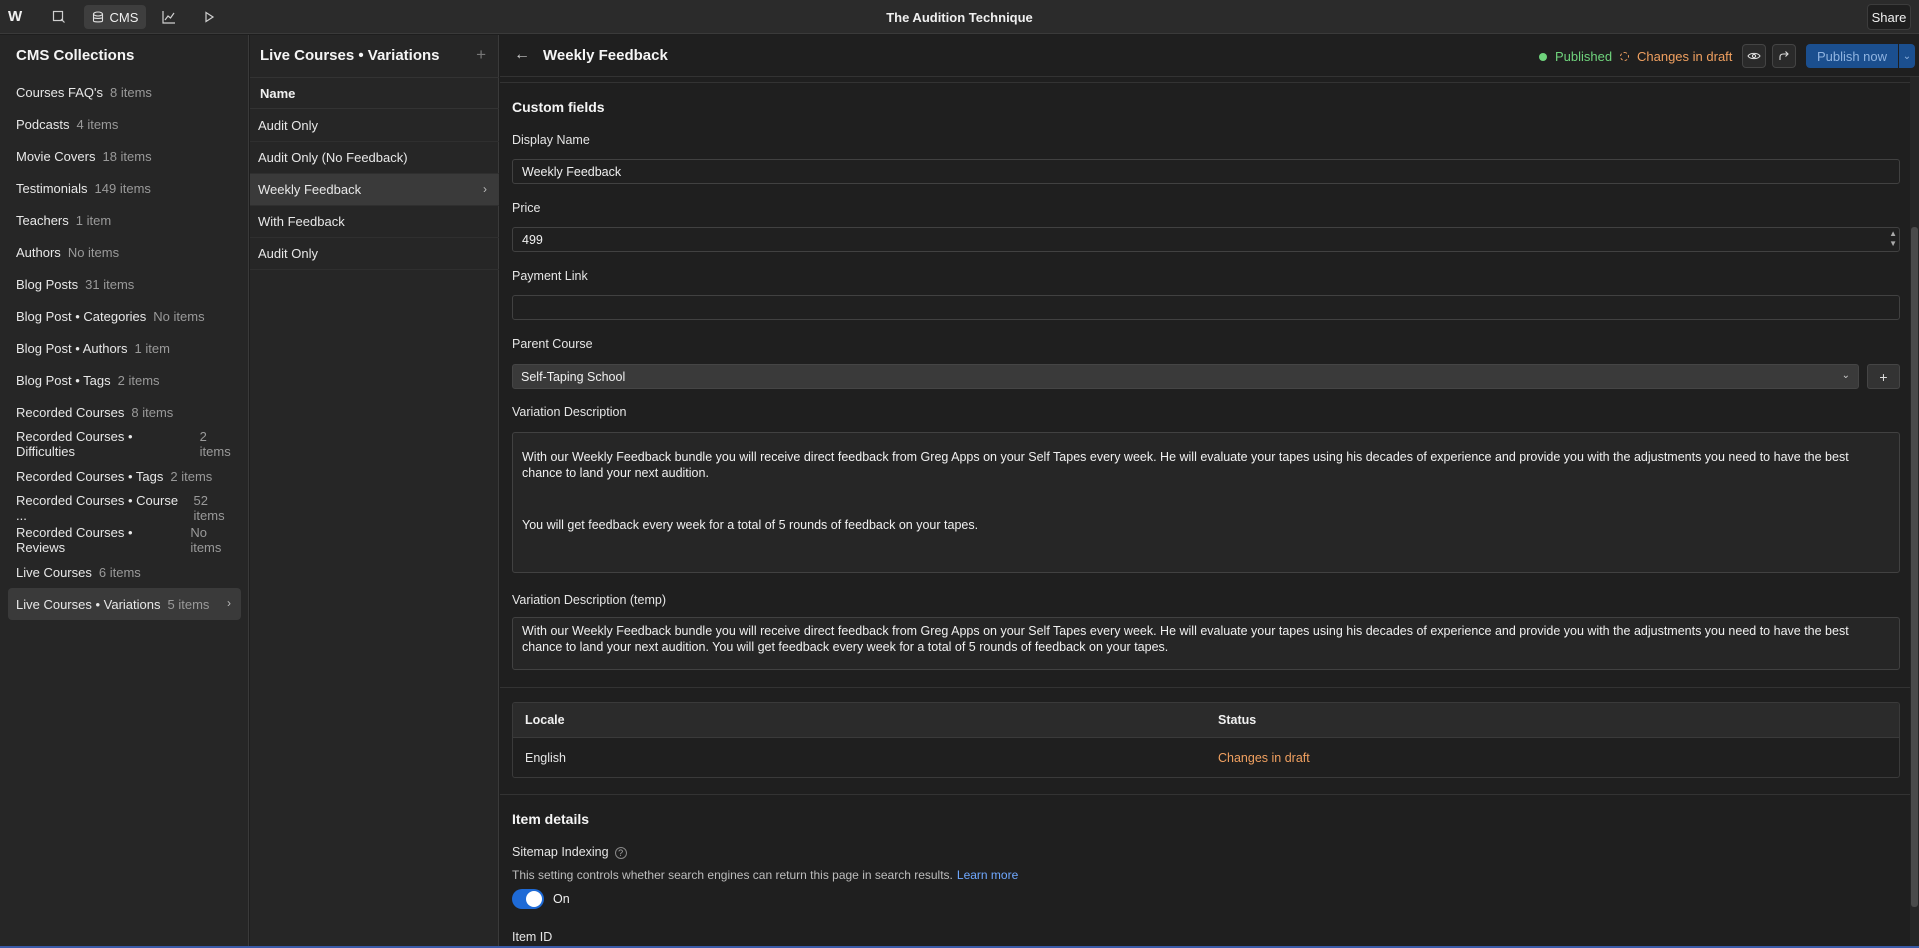  Describe the element at coordinates (127, 156) in the screenshot. I see `collection-count: 18 items` at that location.